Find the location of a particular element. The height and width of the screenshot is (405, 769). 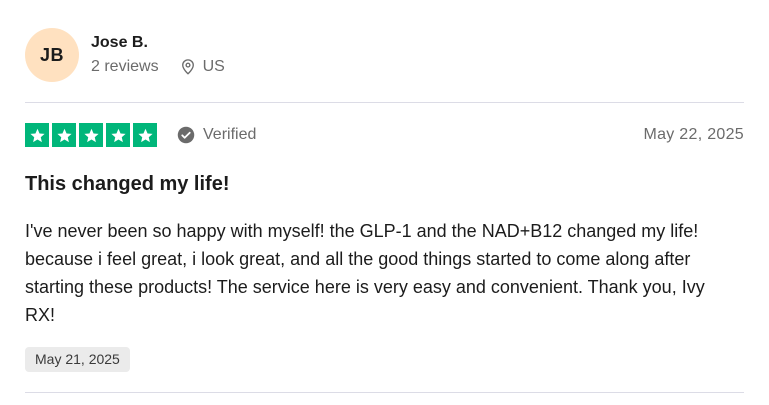

country-code: US is located at coordinates (213, 66).